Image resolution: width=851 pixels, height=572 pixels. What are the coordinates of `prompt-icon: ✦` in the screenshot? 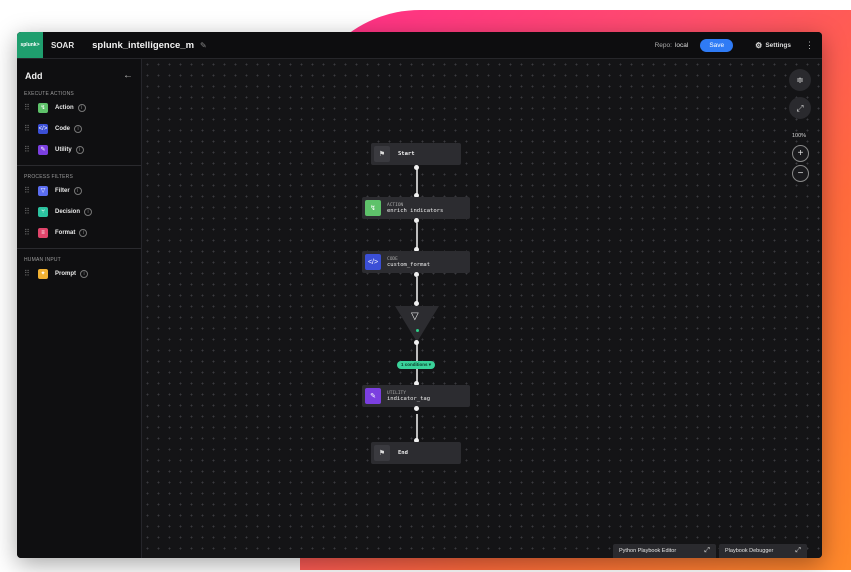 It's located at (43, 273).